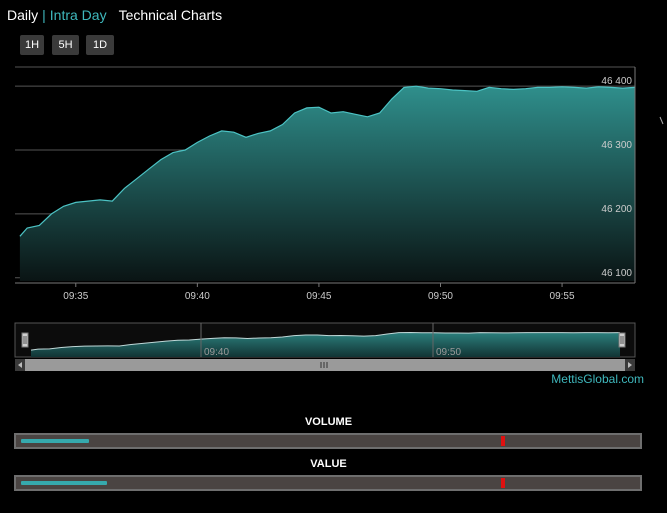  Describe the element at coordinates (20, 365) in the screenshot. I see `scroll-left-button` at that location.